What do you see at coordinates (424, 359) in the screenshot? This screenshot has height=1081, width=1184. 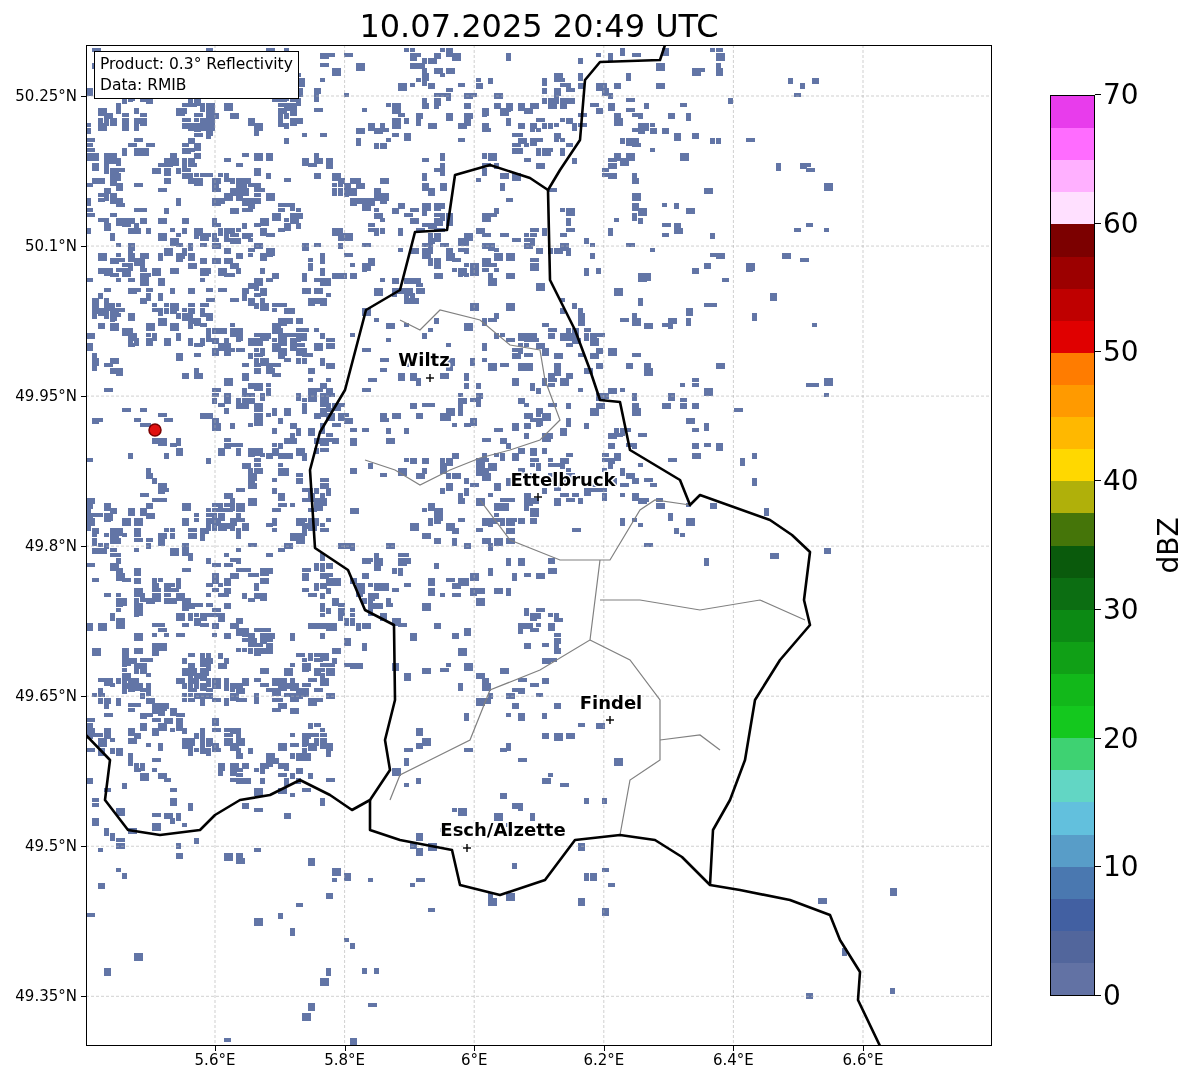 I see `city-label: Wiltz` at bounding box center [424, 359].